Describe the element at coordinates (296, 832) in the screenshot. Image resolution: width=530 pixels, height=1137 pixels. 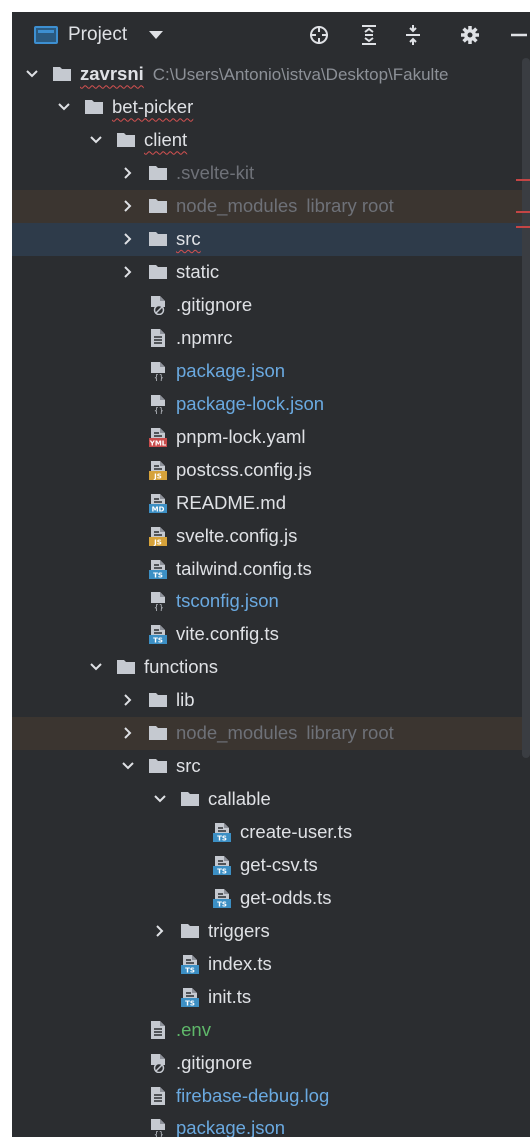
I see `tree-item-label: create-user.ts` at that location.